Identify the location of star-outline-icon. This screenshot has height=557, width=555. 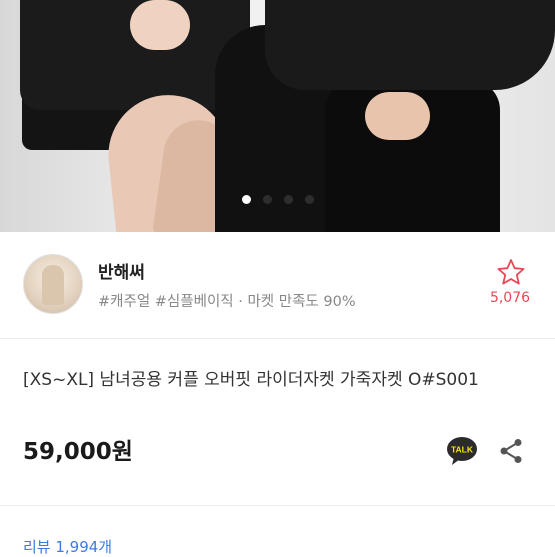
(511, 272).